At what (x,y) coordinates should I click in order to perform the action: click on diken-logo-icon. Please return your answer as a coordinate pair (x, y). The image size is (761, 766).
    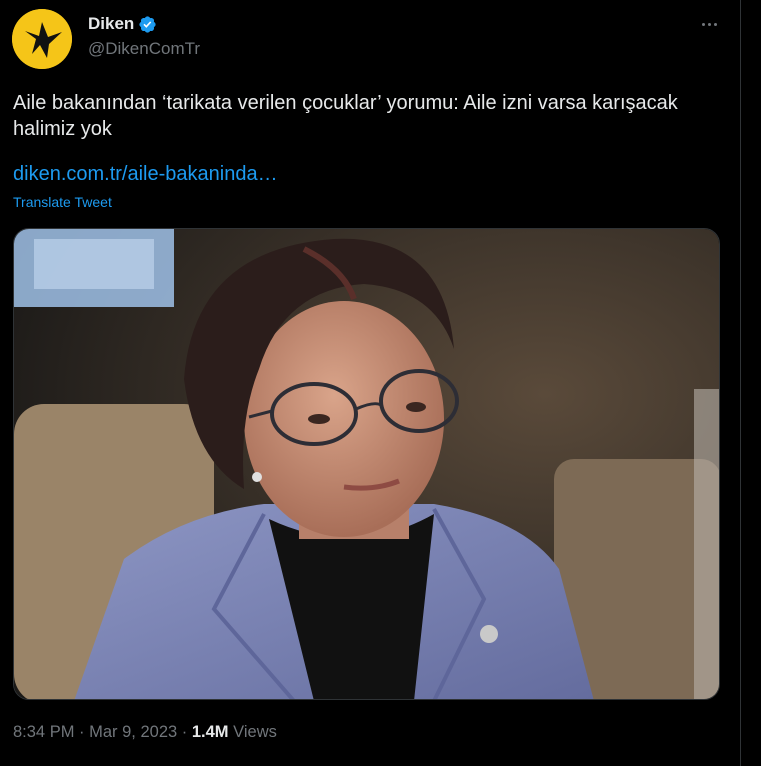
    Looking at the image, I should click on (42, 39).